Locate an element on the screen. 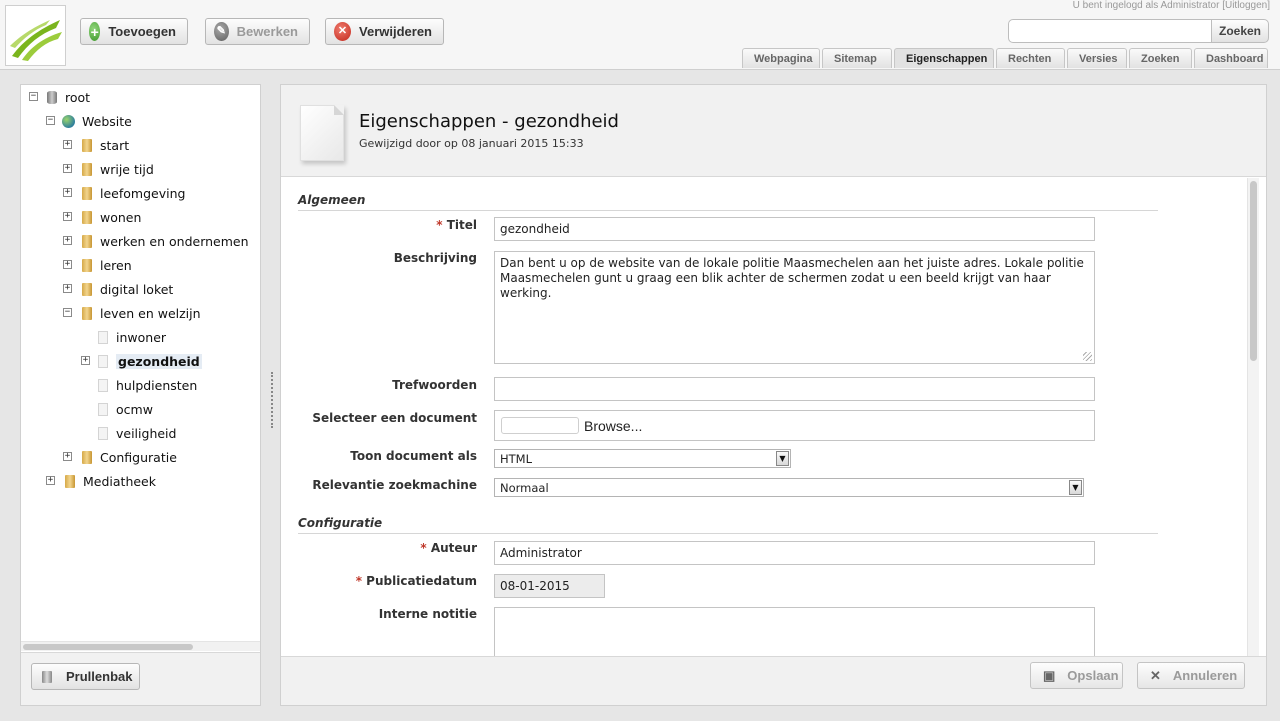 The height and width of the screenshot is (721, 1280). tree-node-leven-en-welzijn: − leven en welzijn is located at coordinates (132, 313).